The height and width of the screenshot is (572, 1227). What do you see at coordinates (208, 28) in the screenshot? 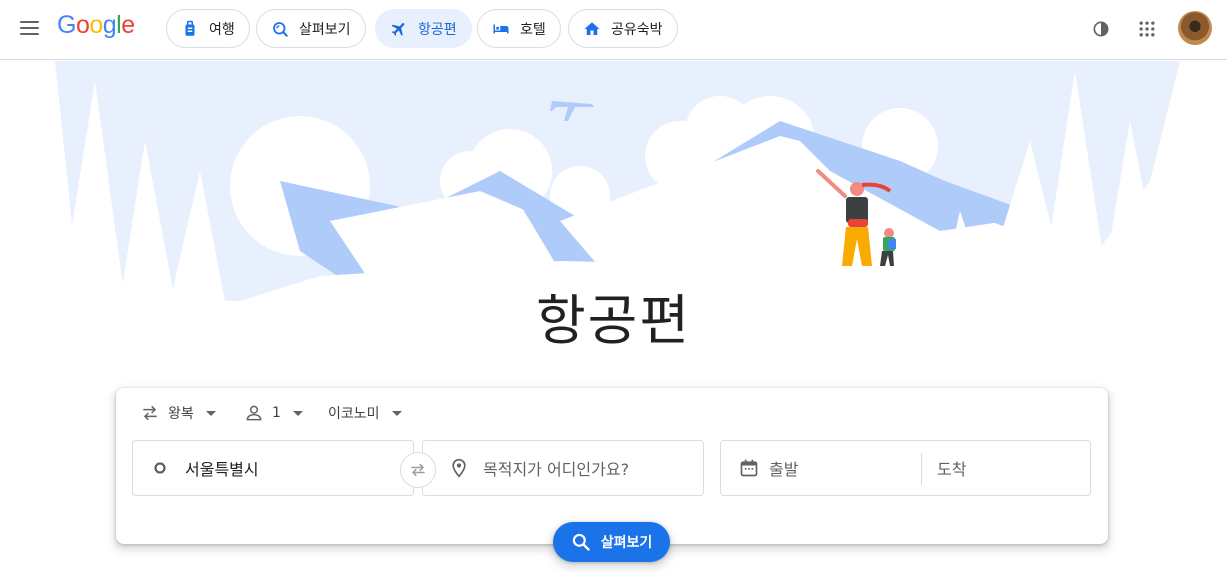
I see `tab-travel: 여행` at bounding box center [208, 28].